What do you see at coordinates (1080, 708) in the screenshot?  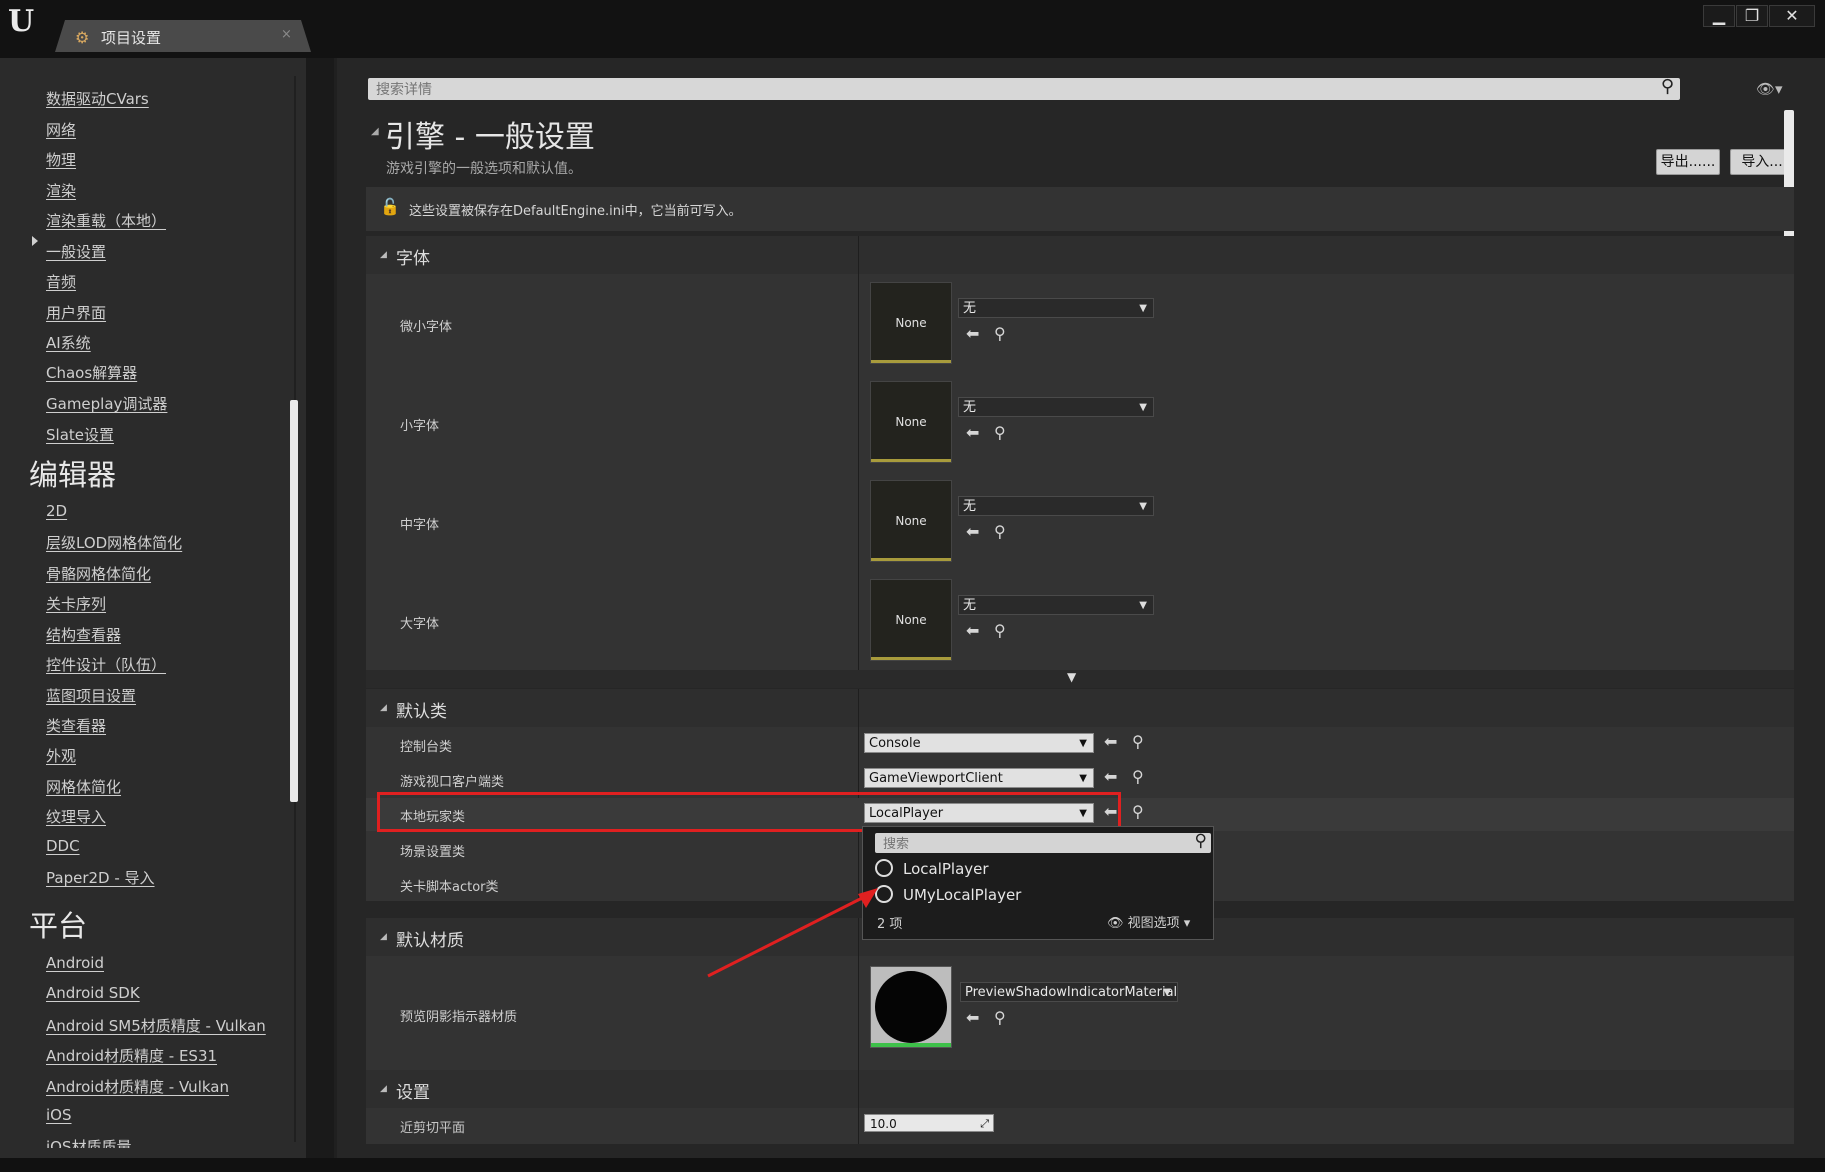 I see `section-default-classes: ◢ 默认类` at bounding box center [1080, 708].